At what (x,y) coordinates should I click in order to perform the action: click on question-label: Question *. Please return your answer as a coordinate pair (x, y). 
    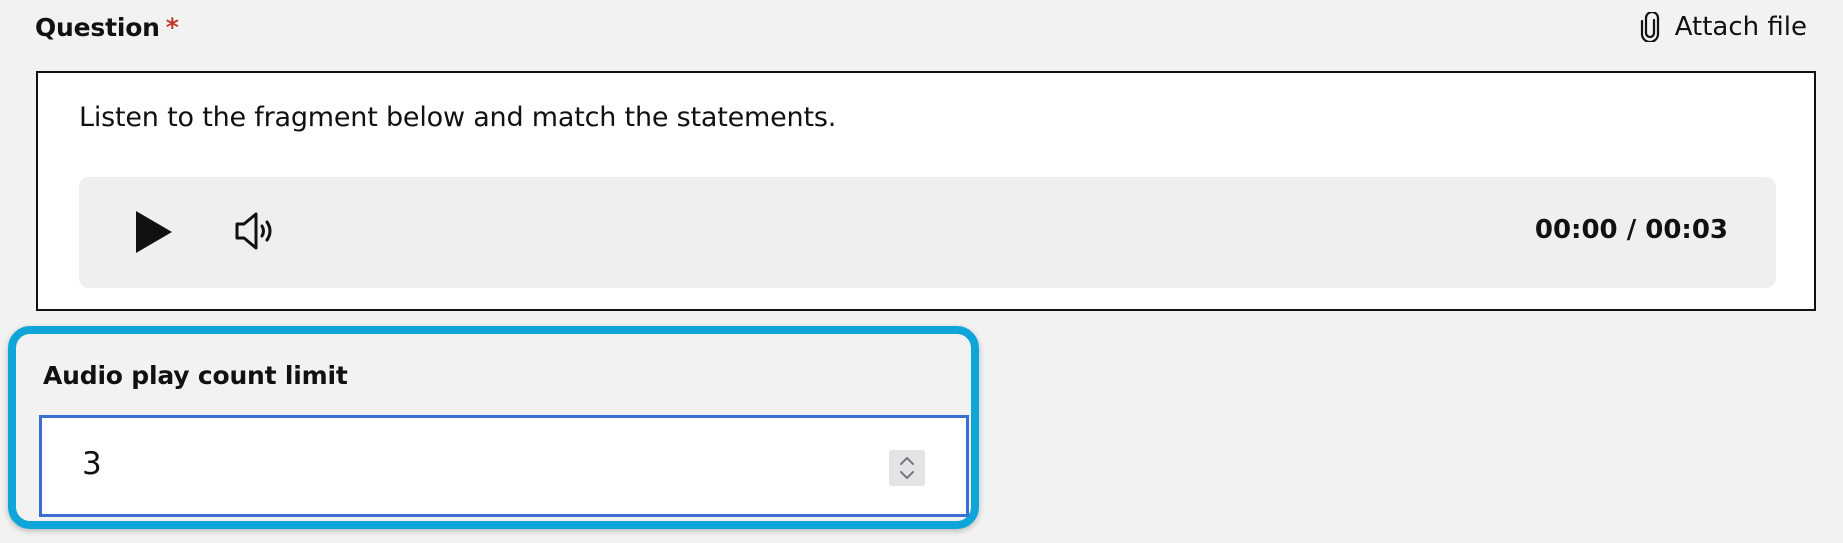
    Looking at the image, I should click on (107, 27).